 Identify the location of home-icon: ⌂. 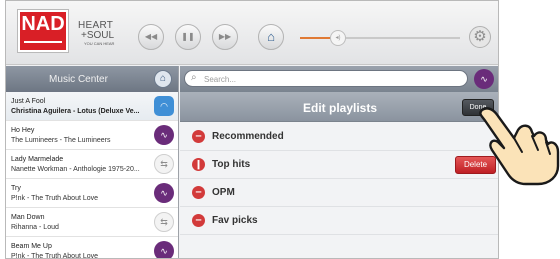
(271, 36).